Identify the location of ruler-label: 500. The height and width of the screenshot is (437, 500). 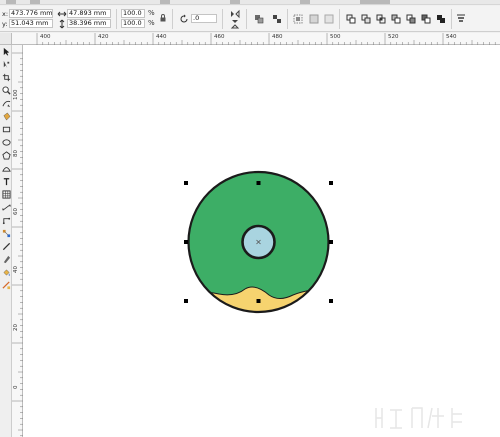
(335, 37).